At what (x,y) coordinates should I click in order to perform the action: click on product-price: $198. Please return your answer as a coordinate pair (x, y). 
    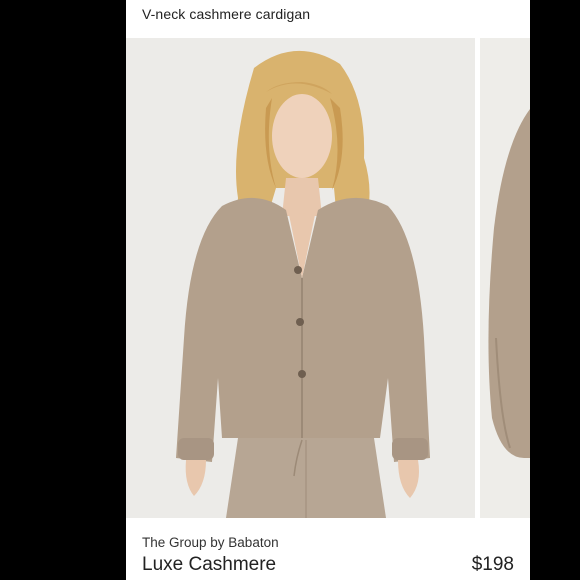
    Looking at the image, I should click on (492, 564).